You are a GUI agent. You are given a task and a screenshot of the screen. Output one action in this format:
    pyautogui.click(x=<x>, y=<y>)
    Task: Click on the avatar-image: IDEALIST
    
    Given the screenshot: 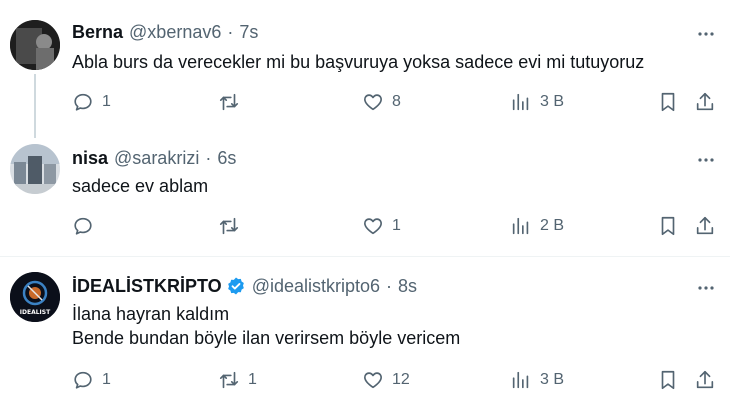 What is the action you would take?
    pyautogui.click(x=35, y=297)
    